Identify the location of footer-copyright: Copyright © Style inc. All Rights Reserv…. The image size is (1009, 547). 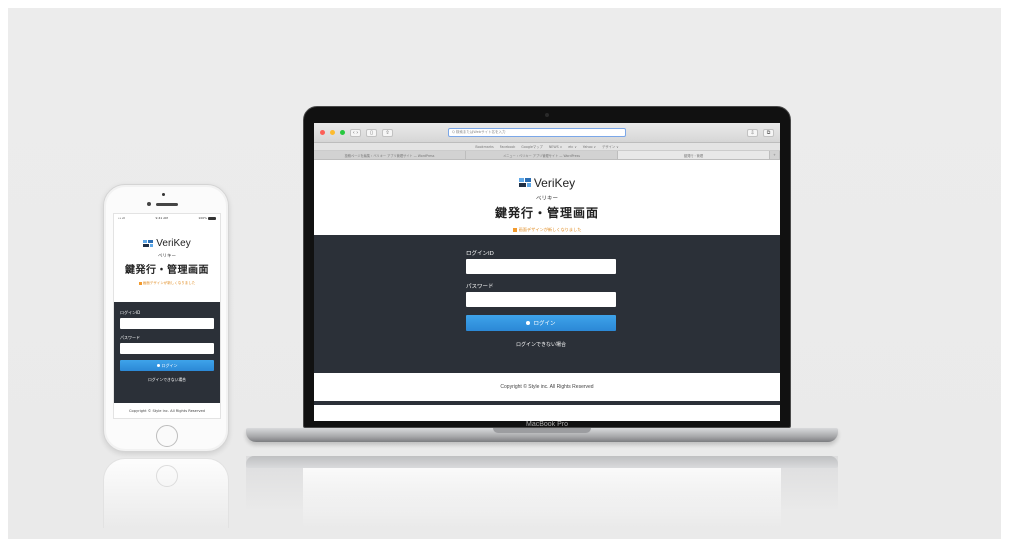
(547, 387).